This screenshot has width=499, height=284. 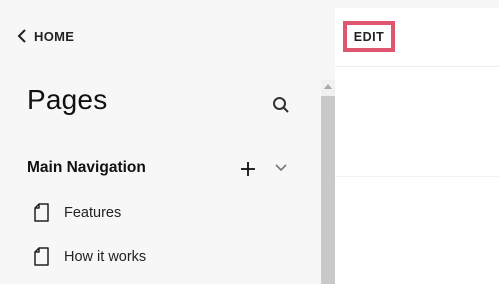 I want to click on section-title: Main Navigation, so click(x=86, y=167).